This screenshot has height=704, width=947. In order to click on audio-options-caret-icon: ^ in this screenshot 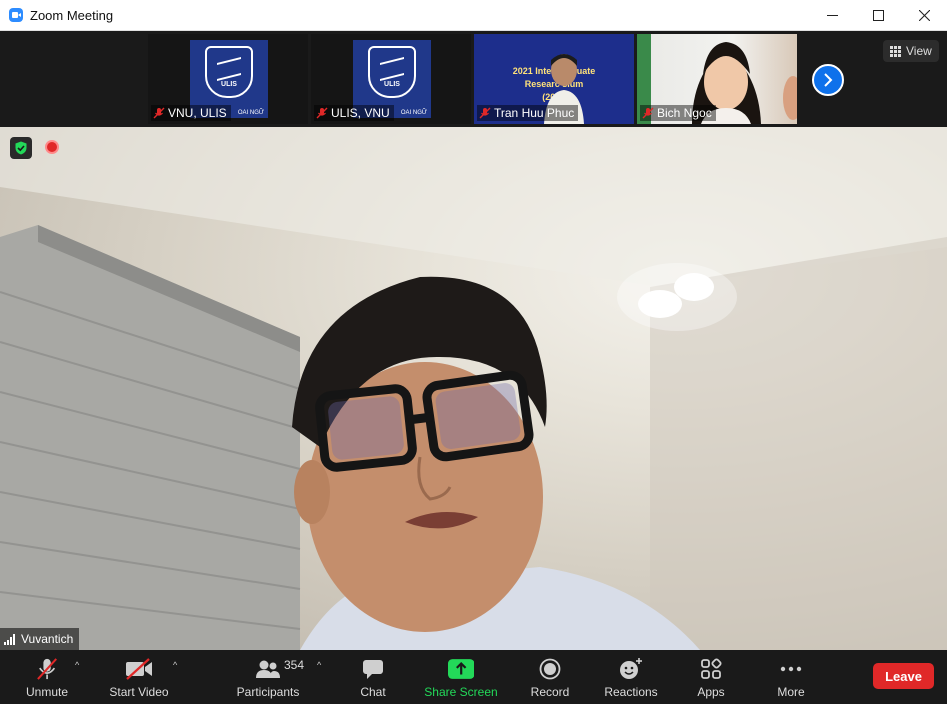, I will do `click(77, 665)`.